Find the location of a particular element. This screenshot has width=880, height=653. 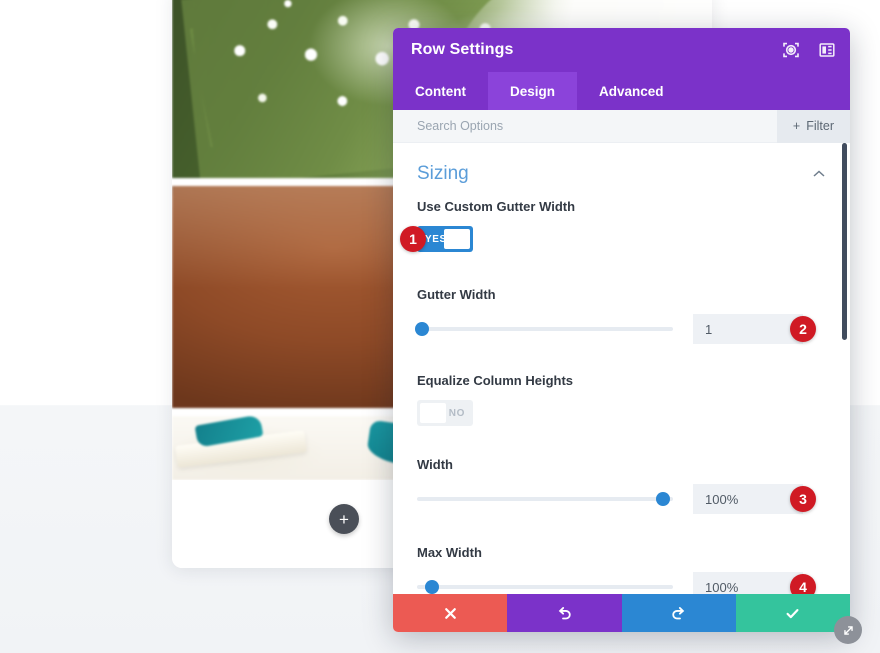

redo-icon is located at coordinates (678, 612).